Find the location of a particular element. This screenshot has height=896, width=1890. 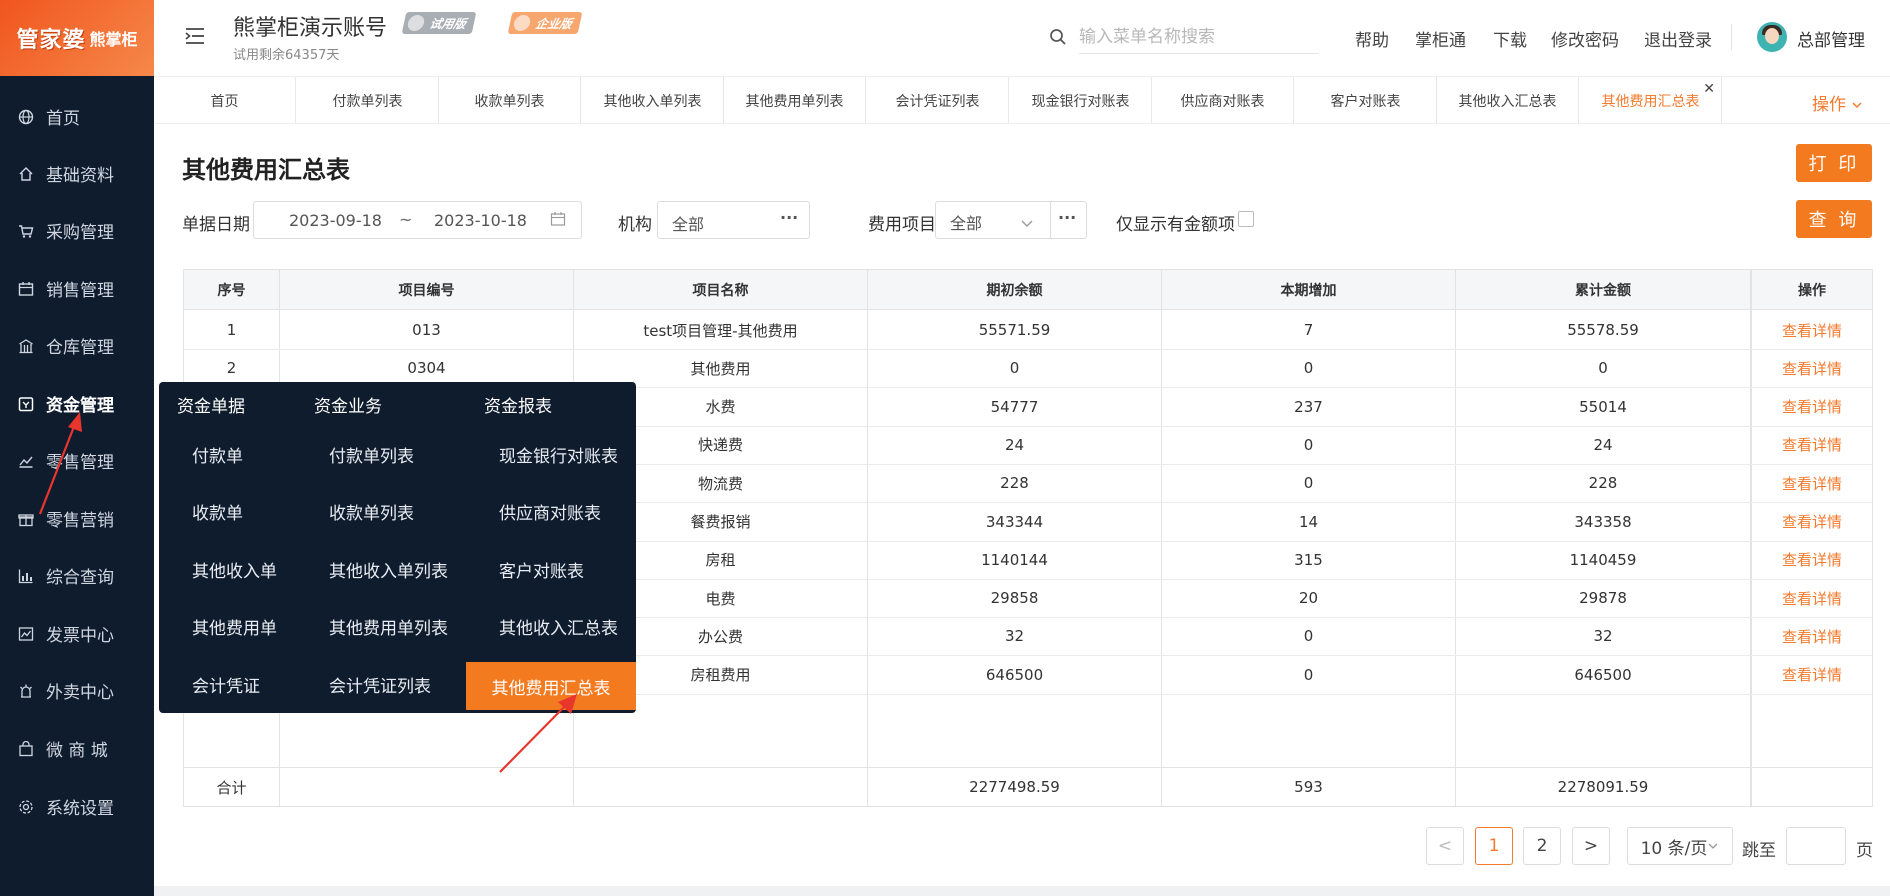

header-opening-balance: 期初余额 is located at coordinates (1014, 291).